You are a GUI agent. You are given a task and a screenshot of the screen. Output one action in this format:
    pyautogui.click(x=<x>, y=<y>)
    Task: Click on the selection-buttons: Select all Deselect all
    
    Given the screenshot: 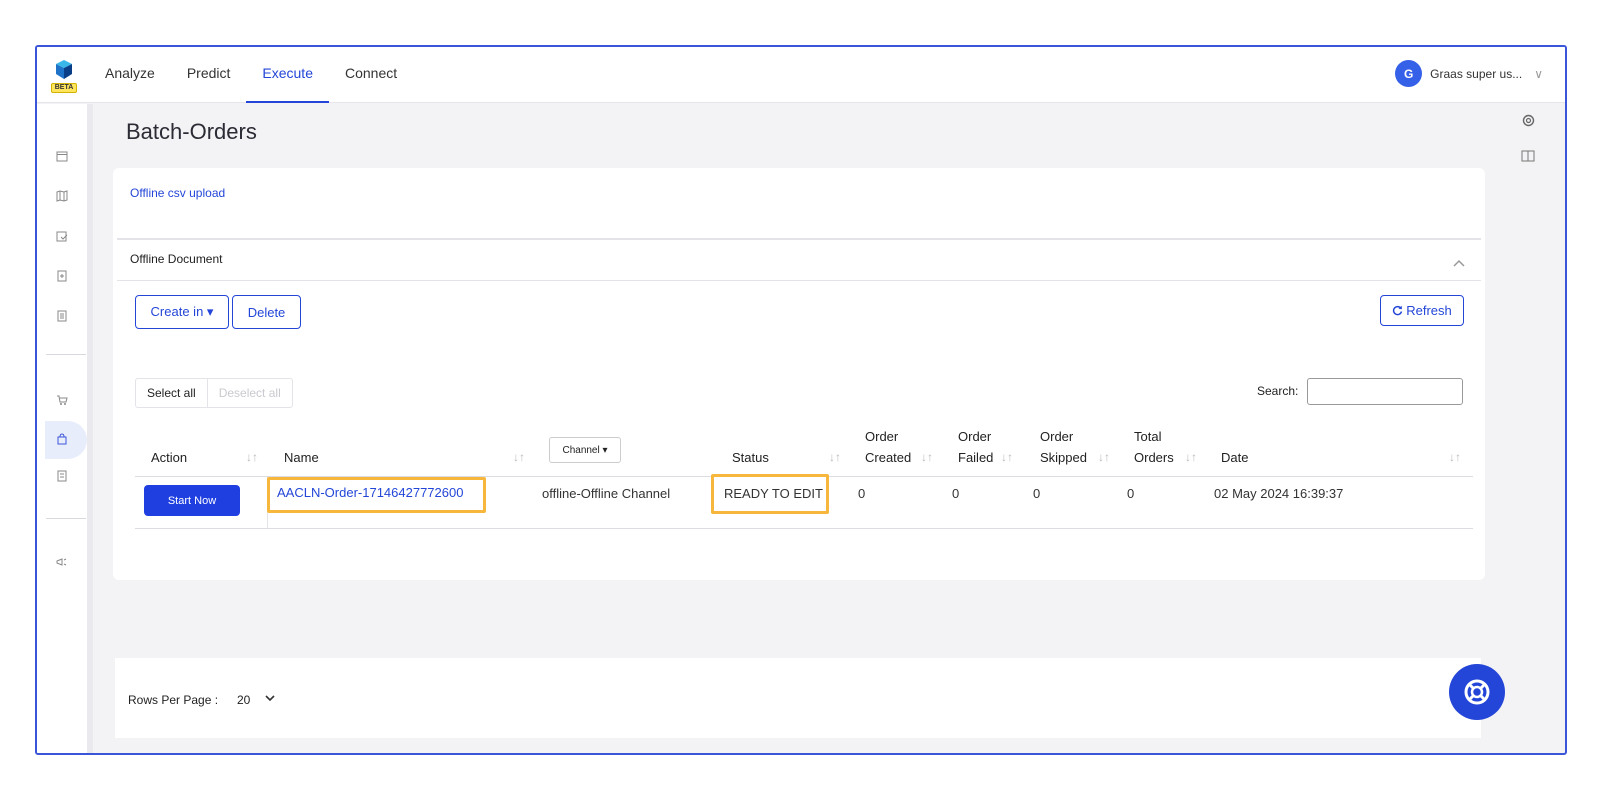 What is the action you would take?
    pyautogui.click(x=214, y=393)
    